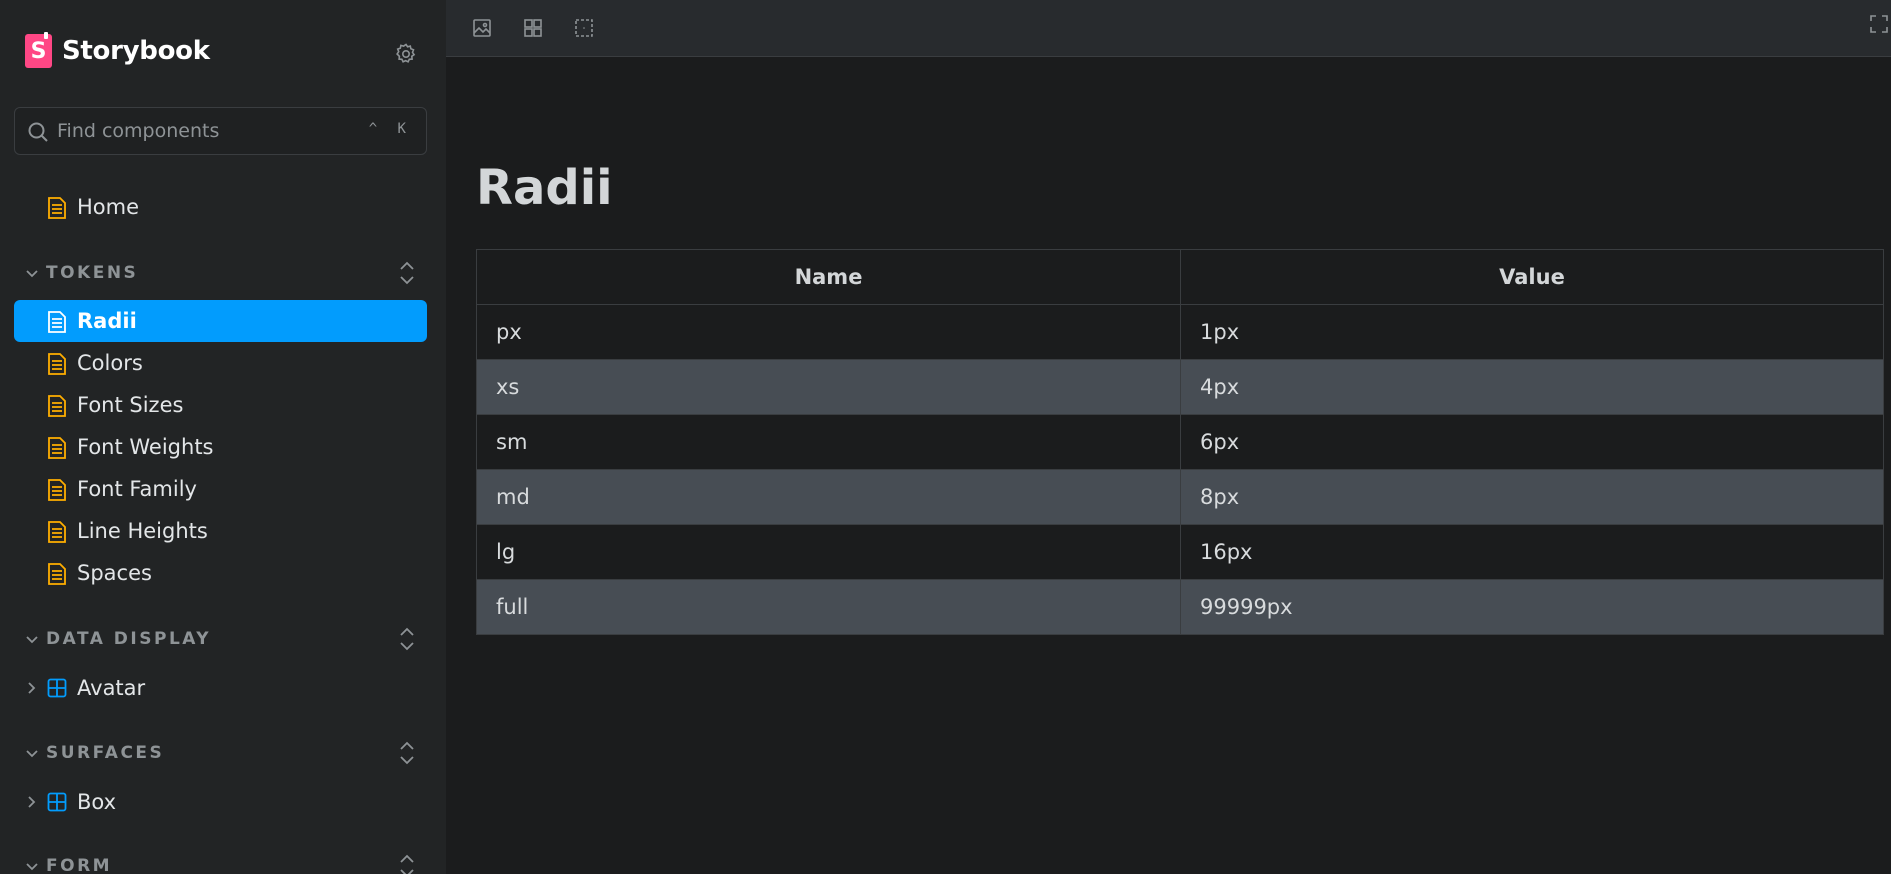 The width and height of the screenshot is (1891, 874). I want to click on sidebar-item-label: Spaces, so click(114, 573).